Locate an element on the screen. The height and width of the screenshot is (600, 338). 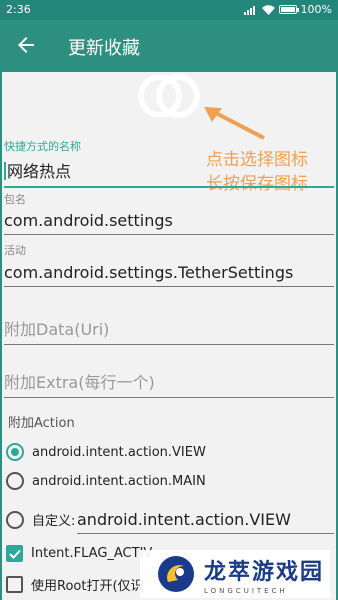
activity-value: com.android.settings.TetherSettings is located at coordinates (149, 272).